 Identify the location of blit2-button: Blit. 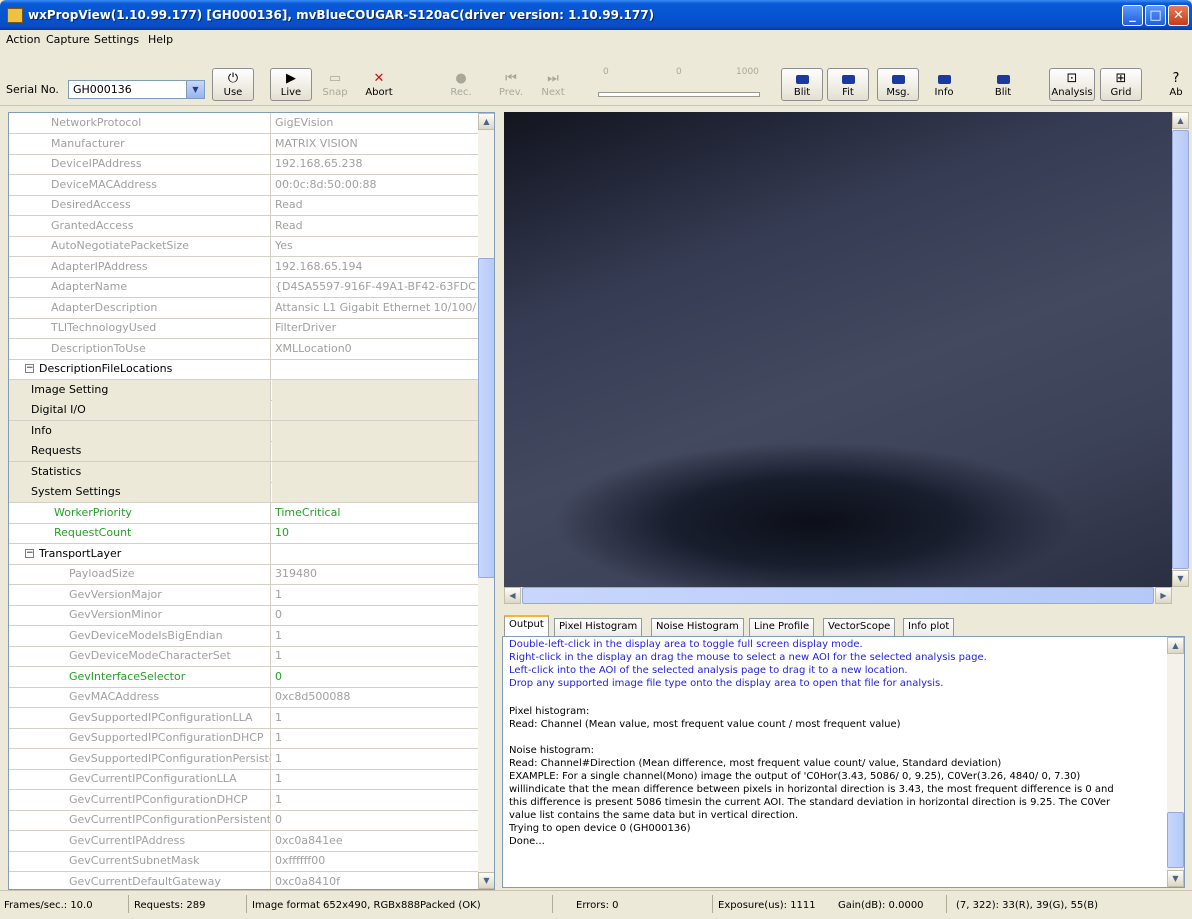
(1003, 84).